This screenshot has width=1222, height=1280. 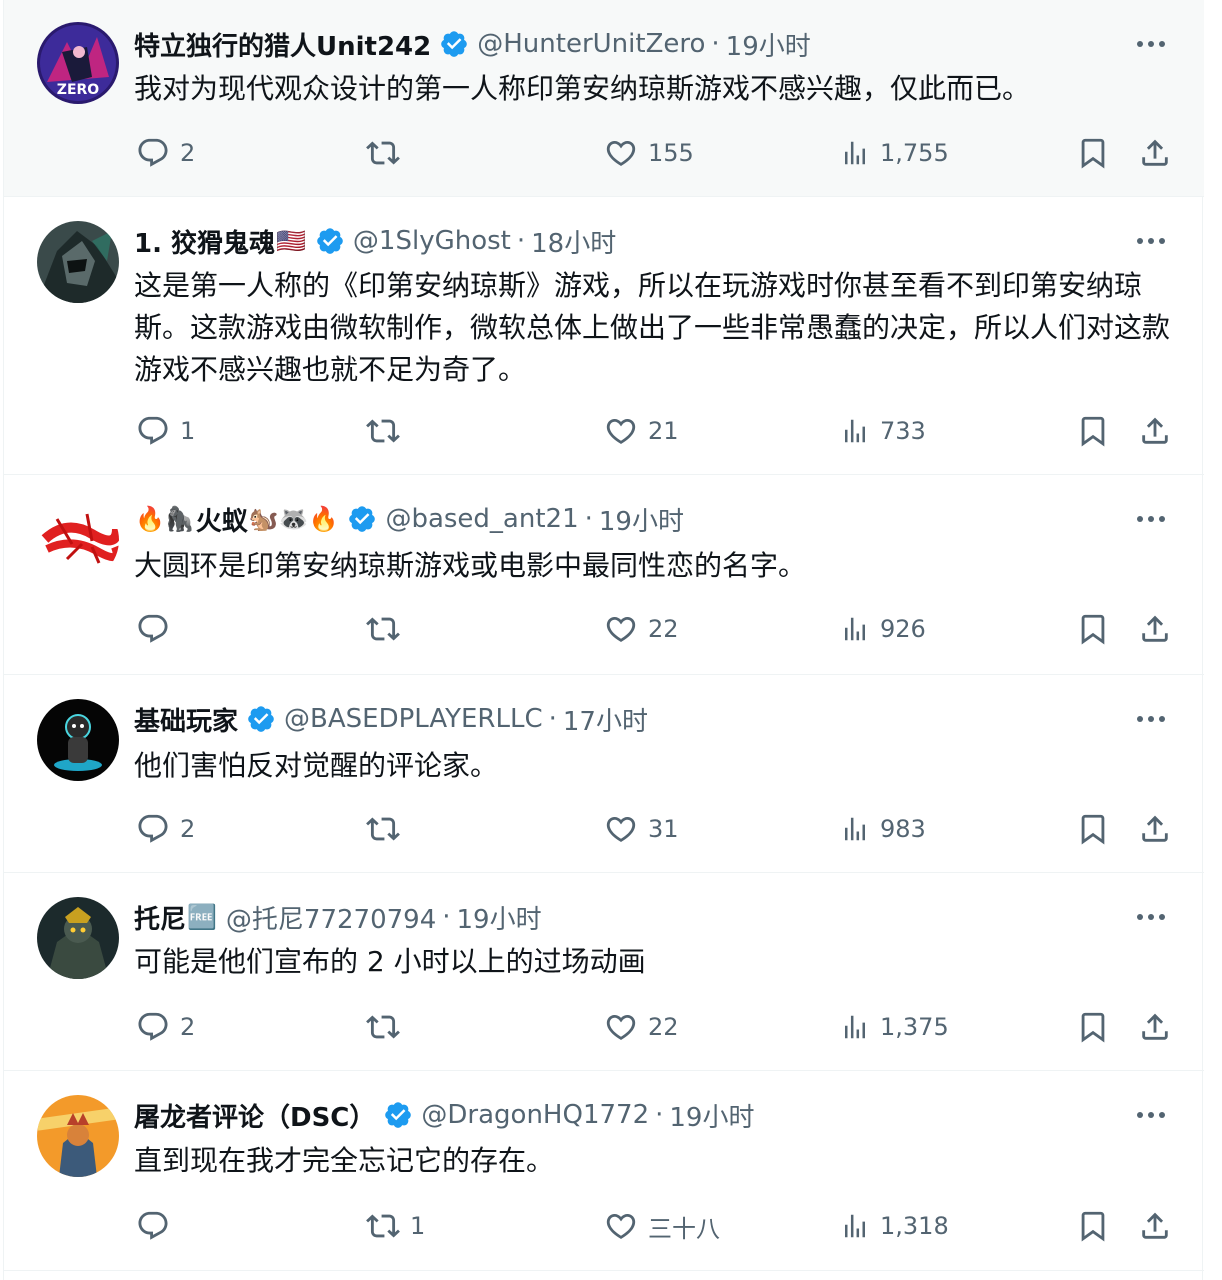 What do you see at coordinates (222, 519) in the screenshot?
I see `display-name: 火蚁` at bounding box center [222, 519].